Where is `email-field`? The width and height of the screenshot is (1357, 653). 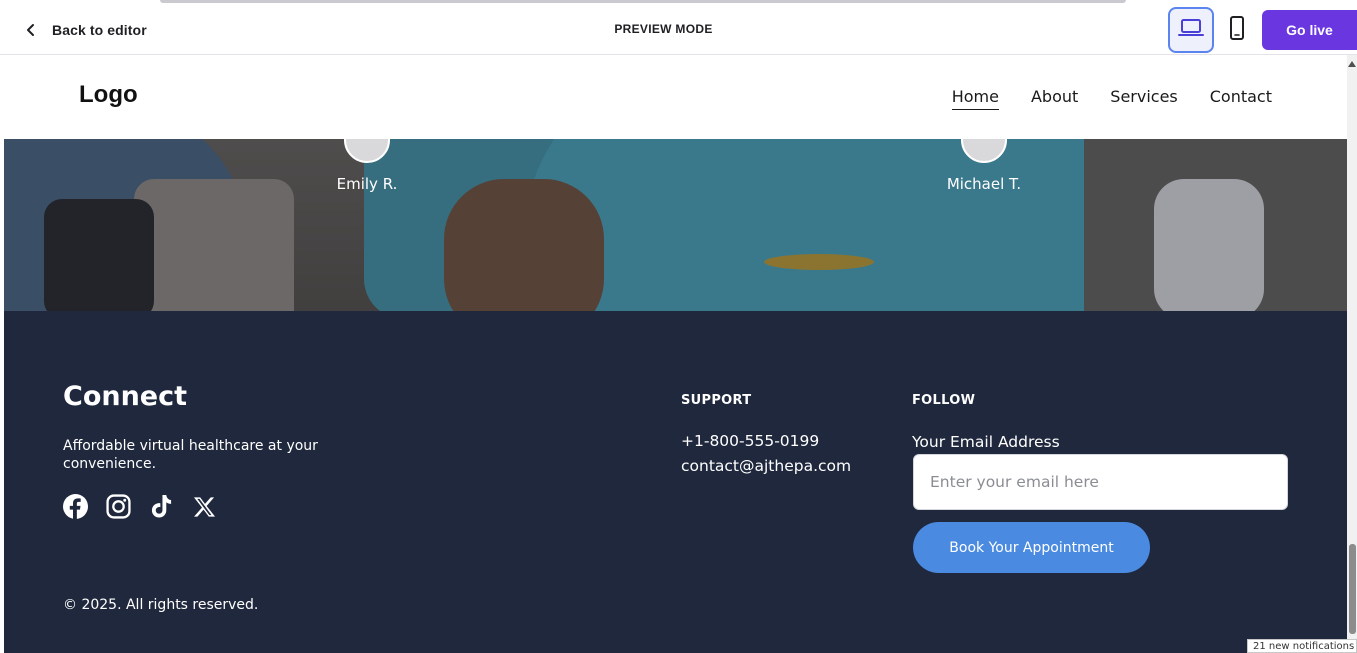 email-field is located at coordinates (1100, 482).